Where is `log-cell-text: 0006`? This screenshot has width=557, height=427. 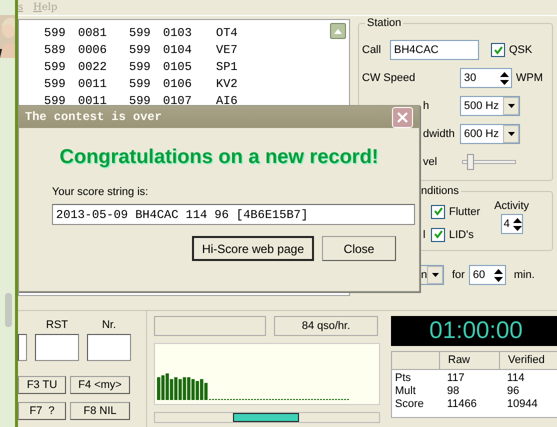
log-cell-text: 0006 is located at coordinates (93, 49).